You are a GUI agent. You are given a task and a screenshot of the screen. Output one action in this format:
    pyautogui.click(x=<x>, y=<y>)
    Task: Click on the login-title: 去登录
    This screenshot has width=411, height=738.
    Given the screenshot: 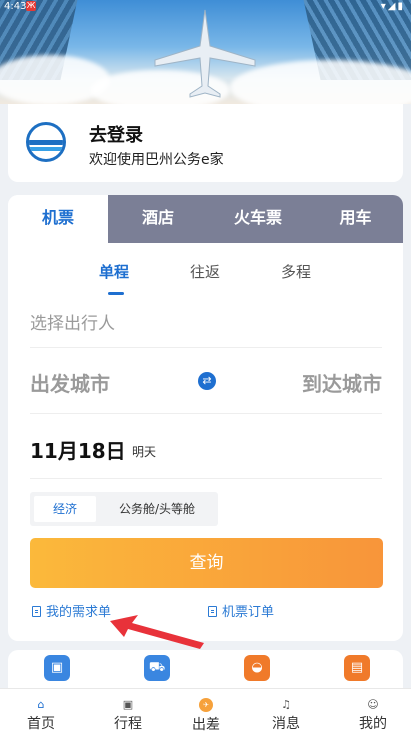 What is the action you would take?
    pyautogui.click(x=116, y=134)
    